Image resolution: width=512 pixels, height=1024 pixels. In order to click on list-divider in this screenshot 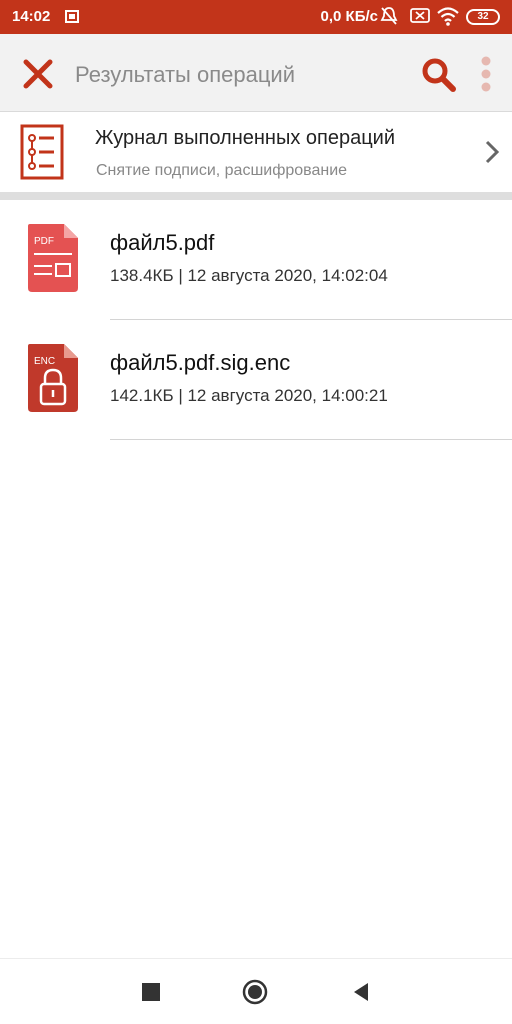, I will do `click(311, 439)`.